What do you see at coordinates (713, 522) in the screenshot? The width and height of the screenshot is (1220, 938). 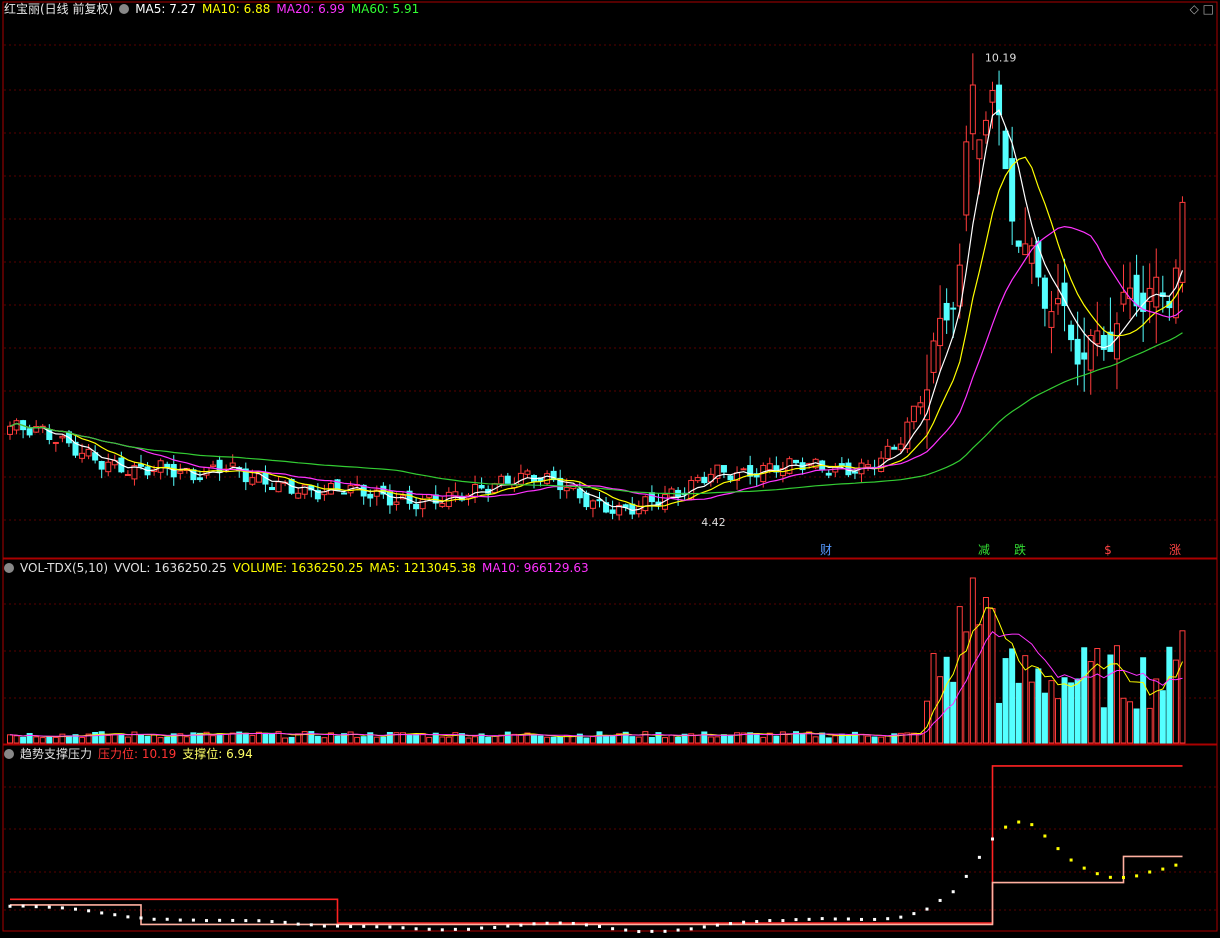 I see `low-price-label: 4.42` at bounding box center [713, 522].